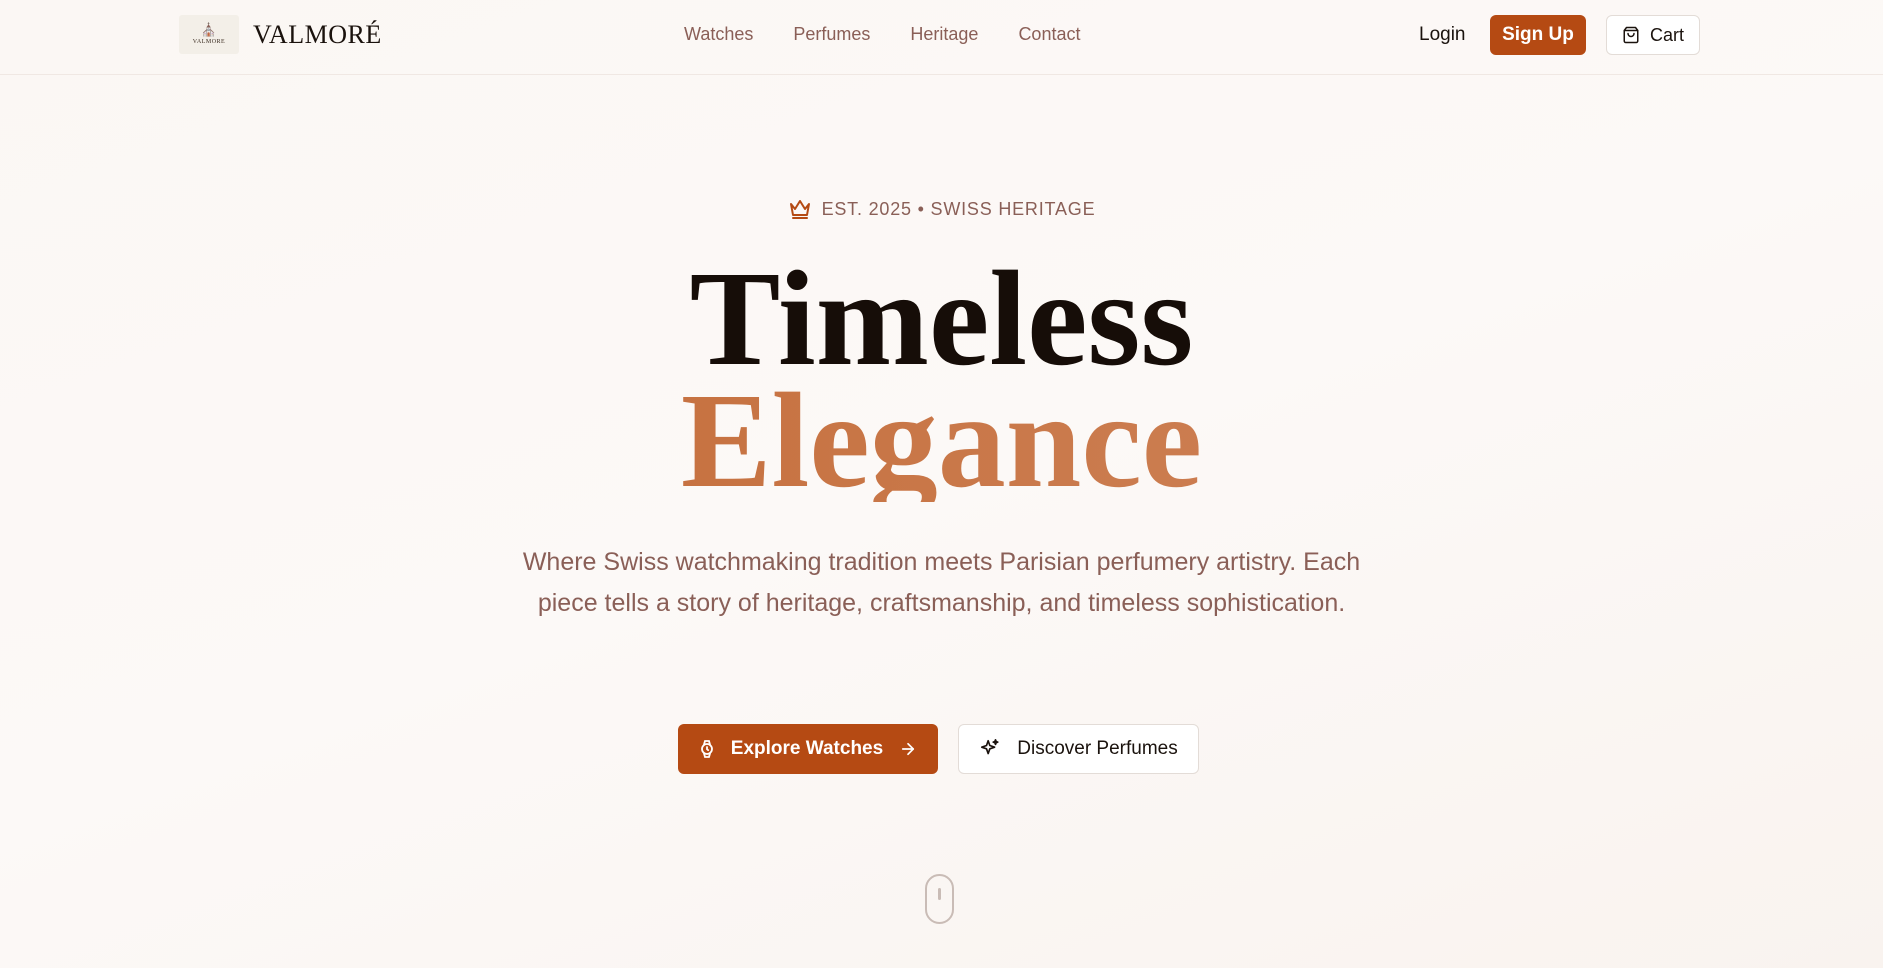 This screenshot has height=968, width=1883. What do you see at coordinates (908, 749) in the screenshot?
I see `arrow-right-icon` at bounding box center [908, 749].